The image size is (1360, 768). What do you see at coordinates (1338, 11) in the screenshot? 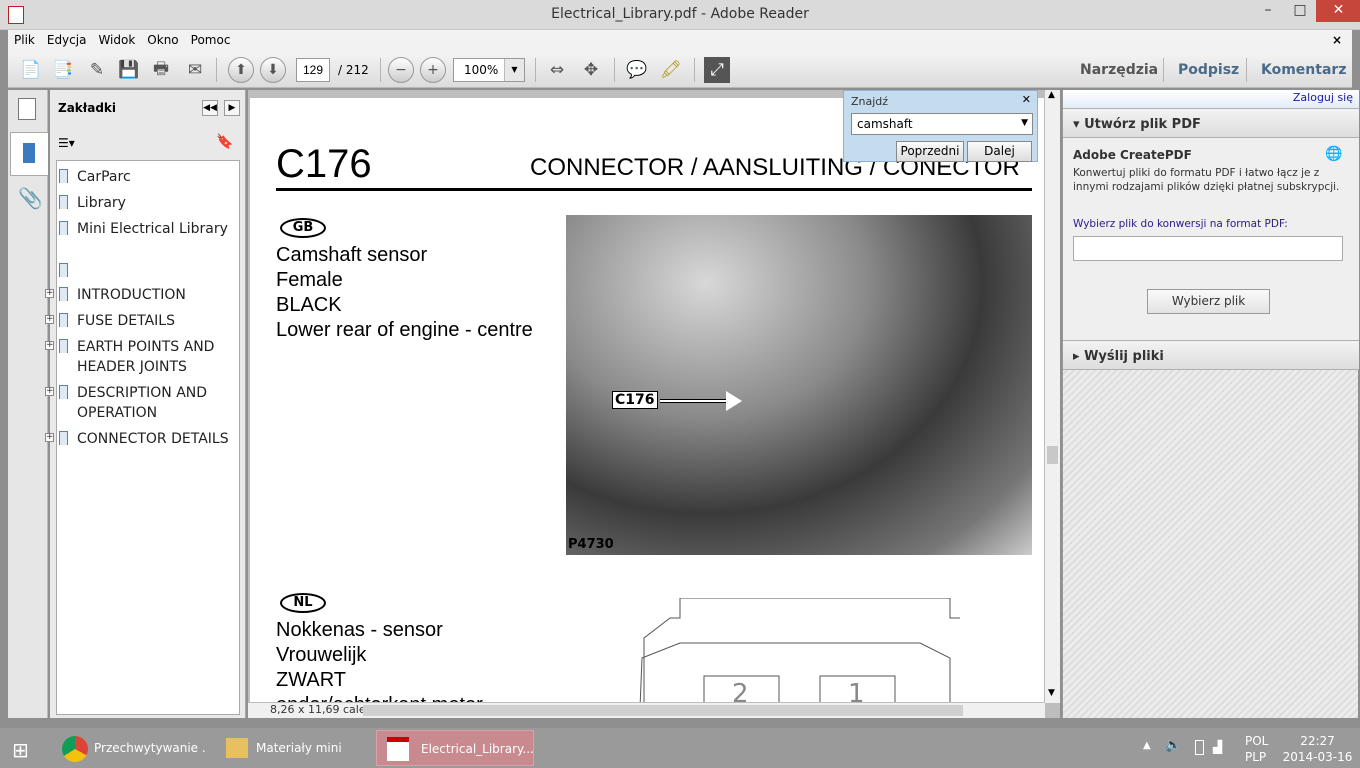
I see `close-button: ✕` at bounding box center [1338, 11].